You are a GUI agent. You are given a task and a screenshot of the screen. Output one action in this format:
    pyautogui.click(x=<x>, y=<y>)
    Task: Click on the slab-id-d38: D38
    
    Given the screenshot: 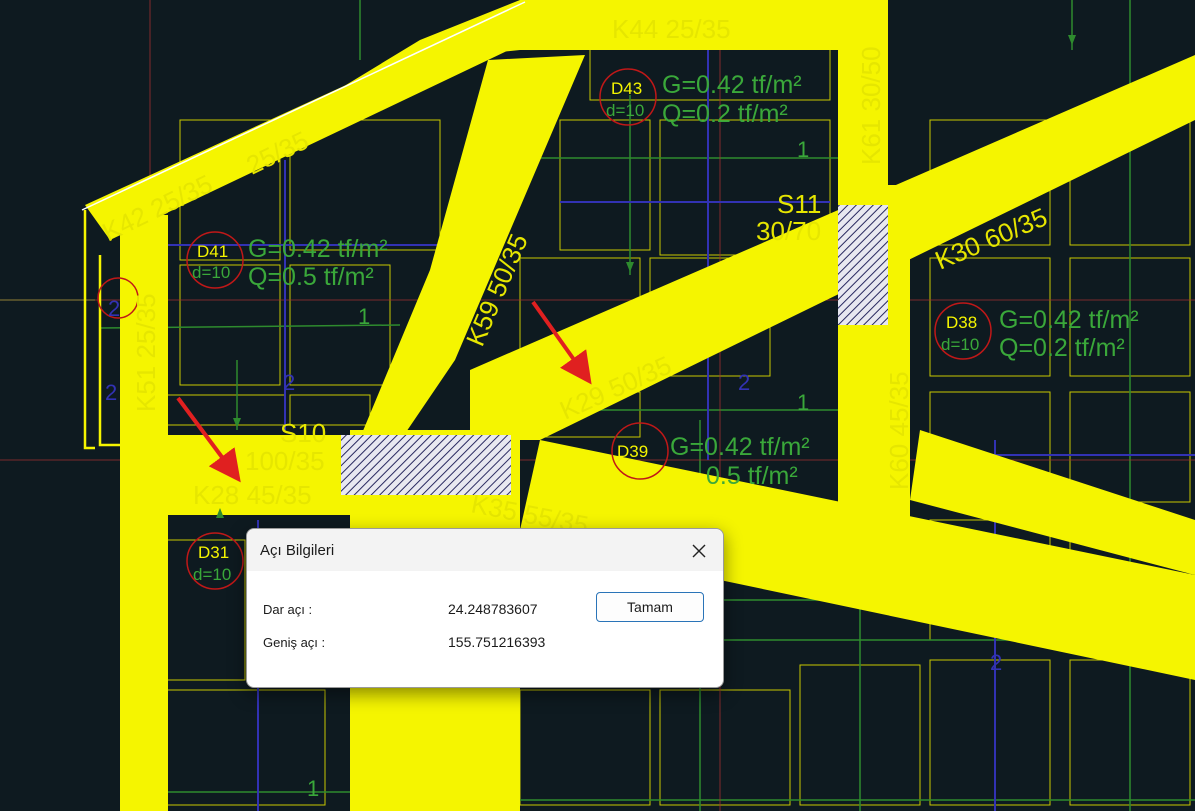 What is the action you would take?
    pyautogui.click(x=961, y=322)
    